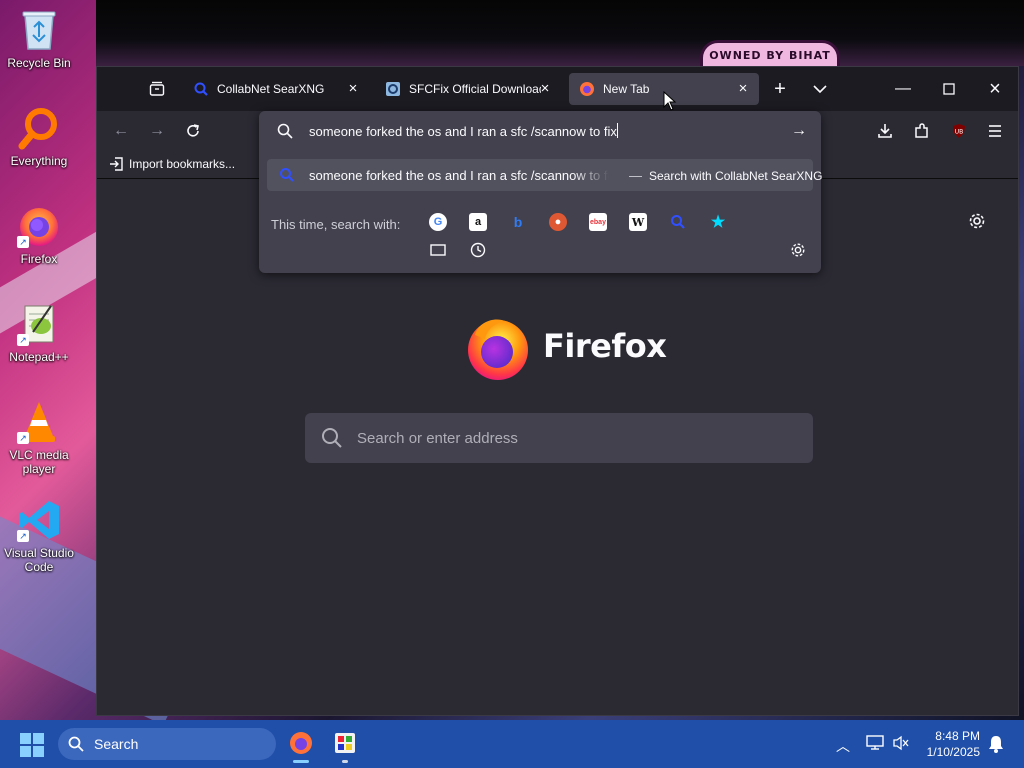  I want to click on taskbar: Search ︿ 8:48 PM 1/10/2025, so click(512, 744).